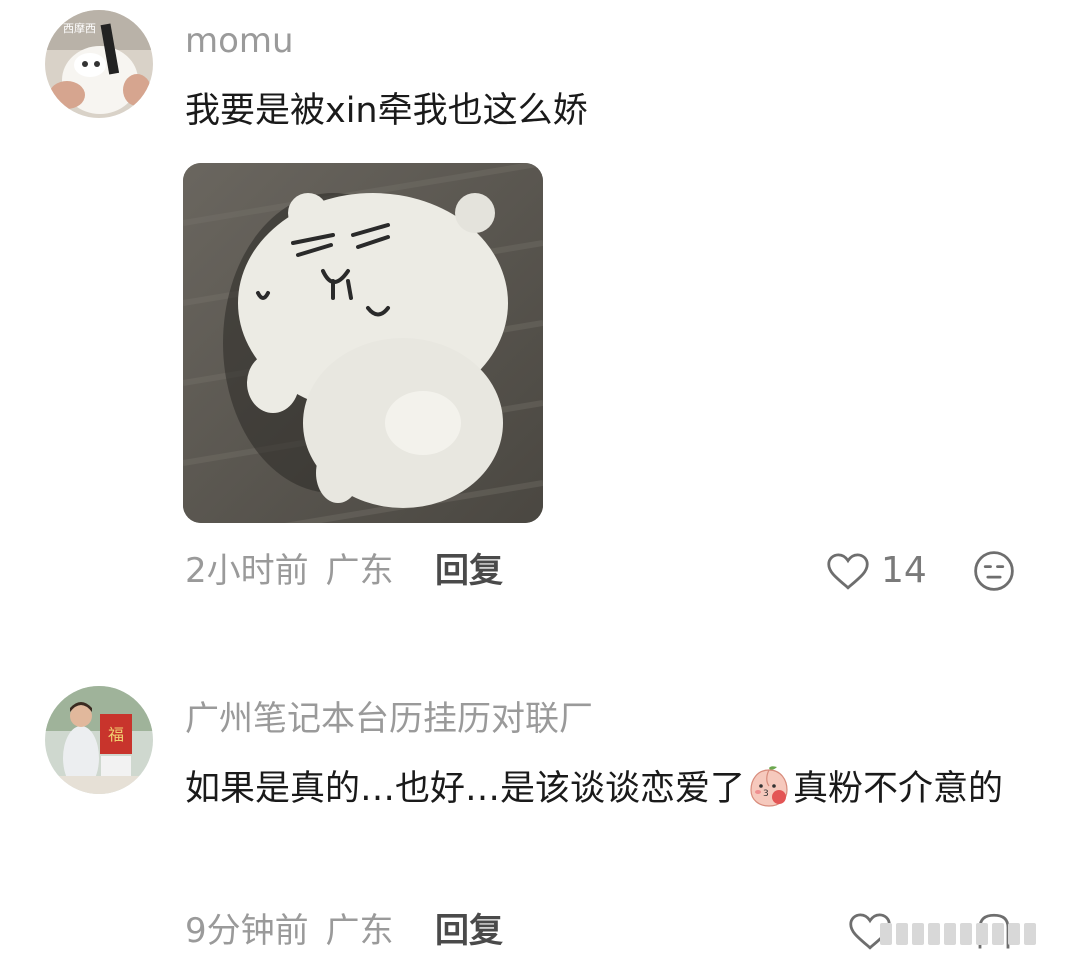 This screenshot has height=964, width=1080. I want to click on username: 广州笔记本台历挂历对联厂, so click(389, 719).